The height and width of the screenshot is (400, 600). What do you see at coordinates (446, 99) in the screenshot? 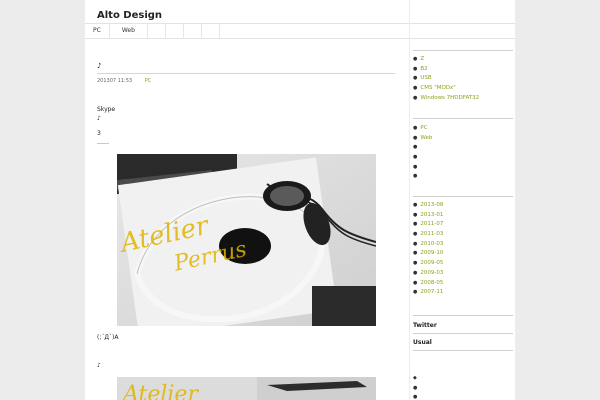
I see `list-item: ● Windows 7HDDFAT32` at bounding box center [446, 99].